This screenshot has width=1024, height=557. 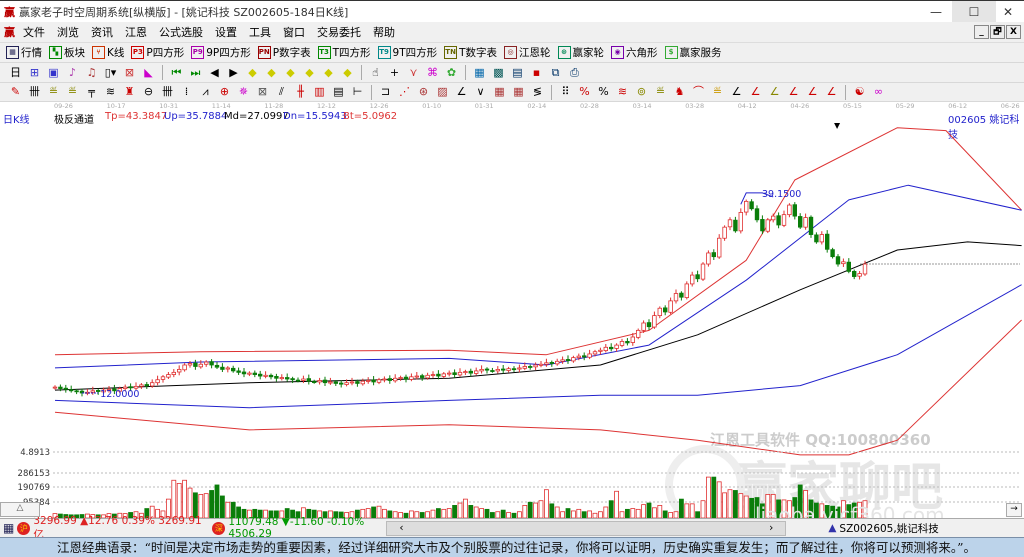 I want to click on gold4-icon: ≝, so click(x=718, y=92).